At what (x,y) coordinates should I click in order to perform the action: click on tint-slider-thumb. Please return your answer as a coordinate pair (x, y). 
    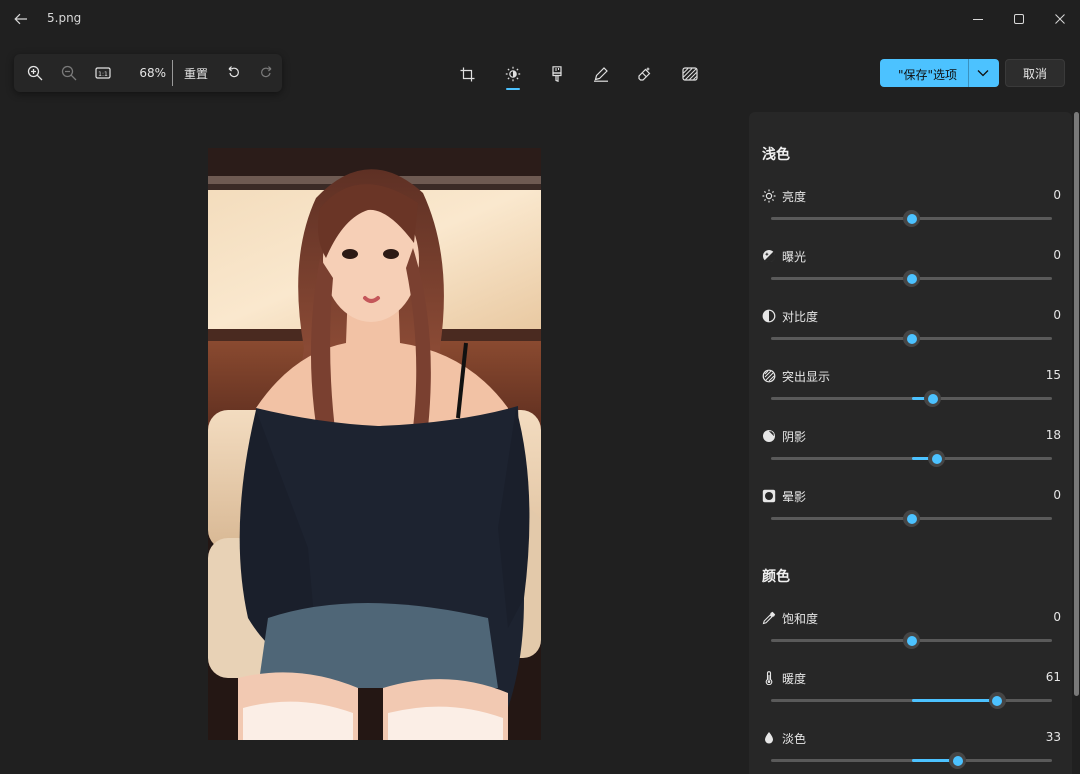
    Looking at the image, I should click on (958, 760).